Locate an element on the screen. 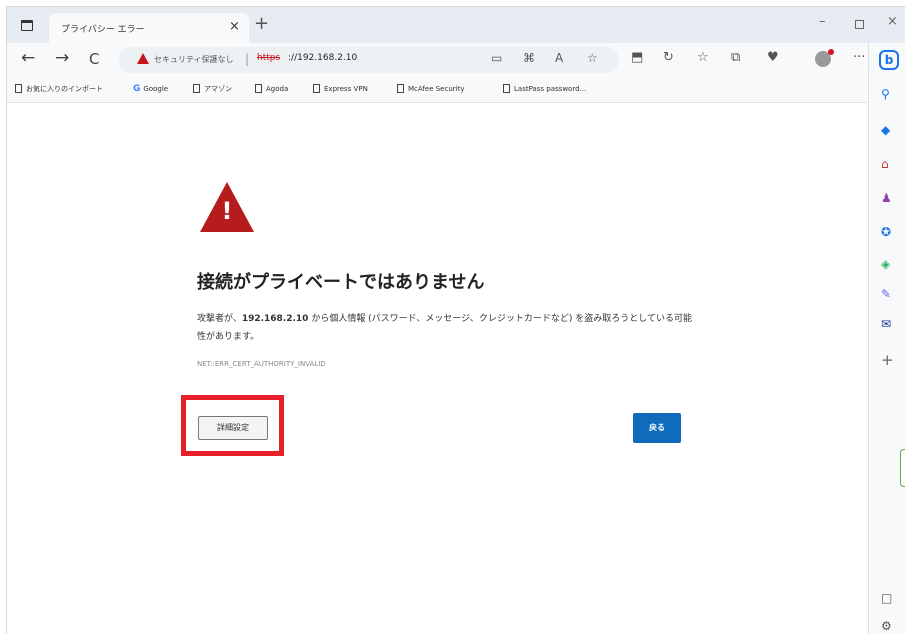 The width and height of the screenshot is (905, 634). favorite-google-label: Google is located at coordinates (156, 89).